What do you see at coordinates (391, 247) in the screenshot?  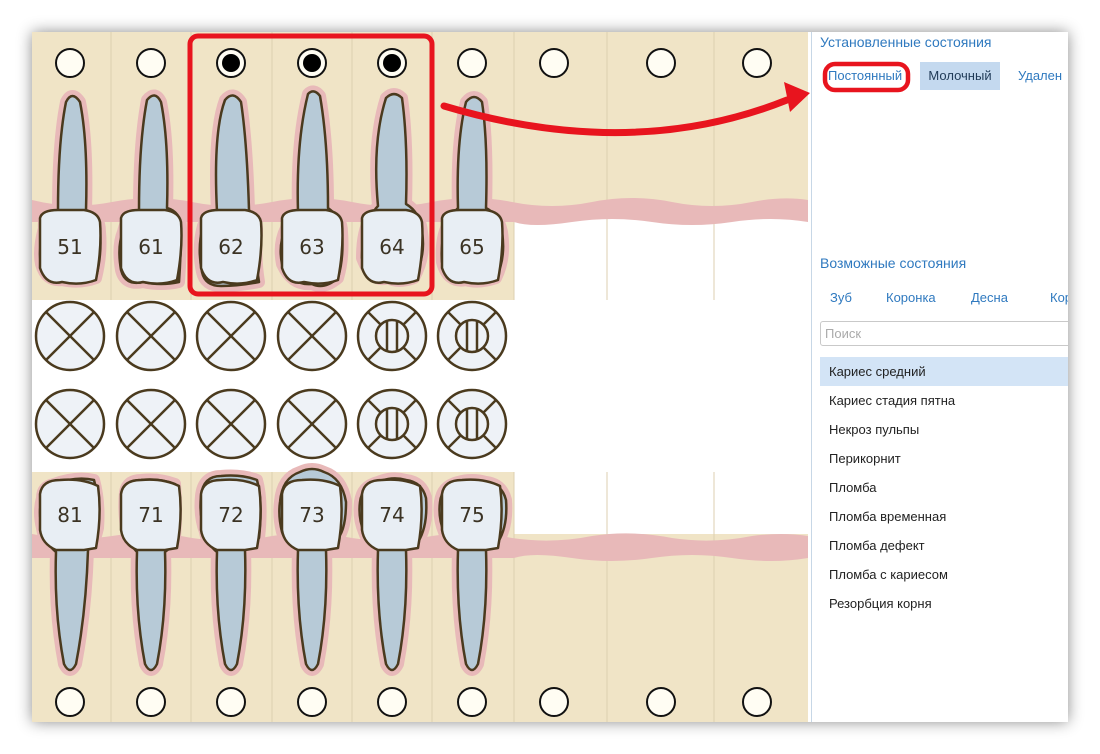 I see `tooth-number-label: 64` at bounding box center [391, 247].